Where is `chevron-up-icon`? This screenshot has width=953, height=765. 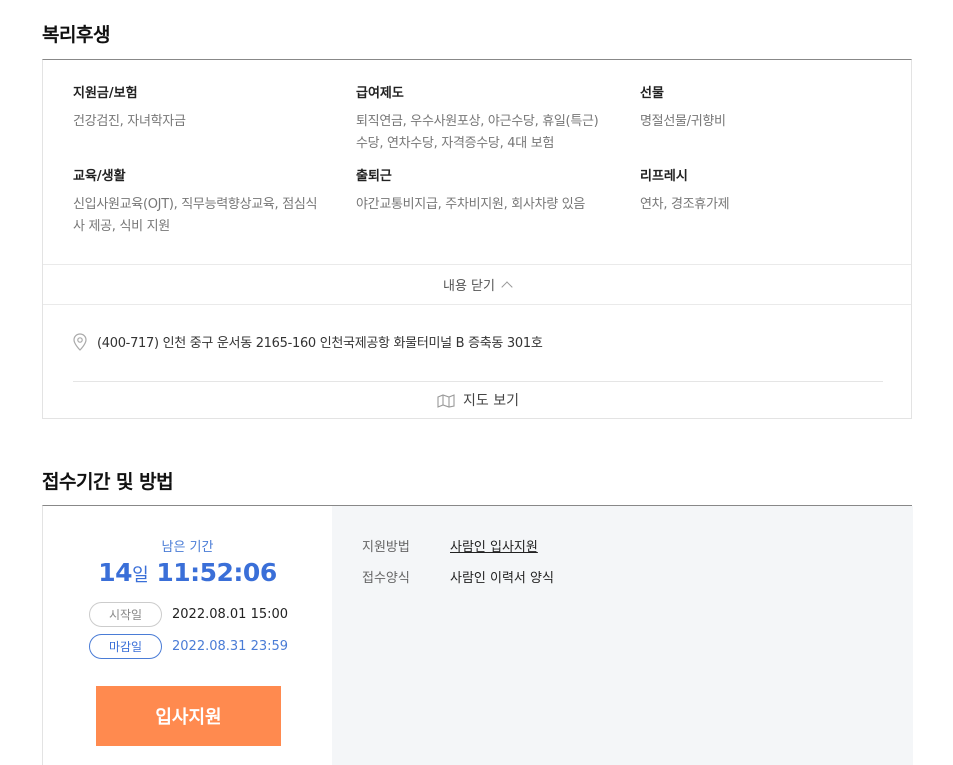 chevron-up-icon is located at coordinates (507, 287).